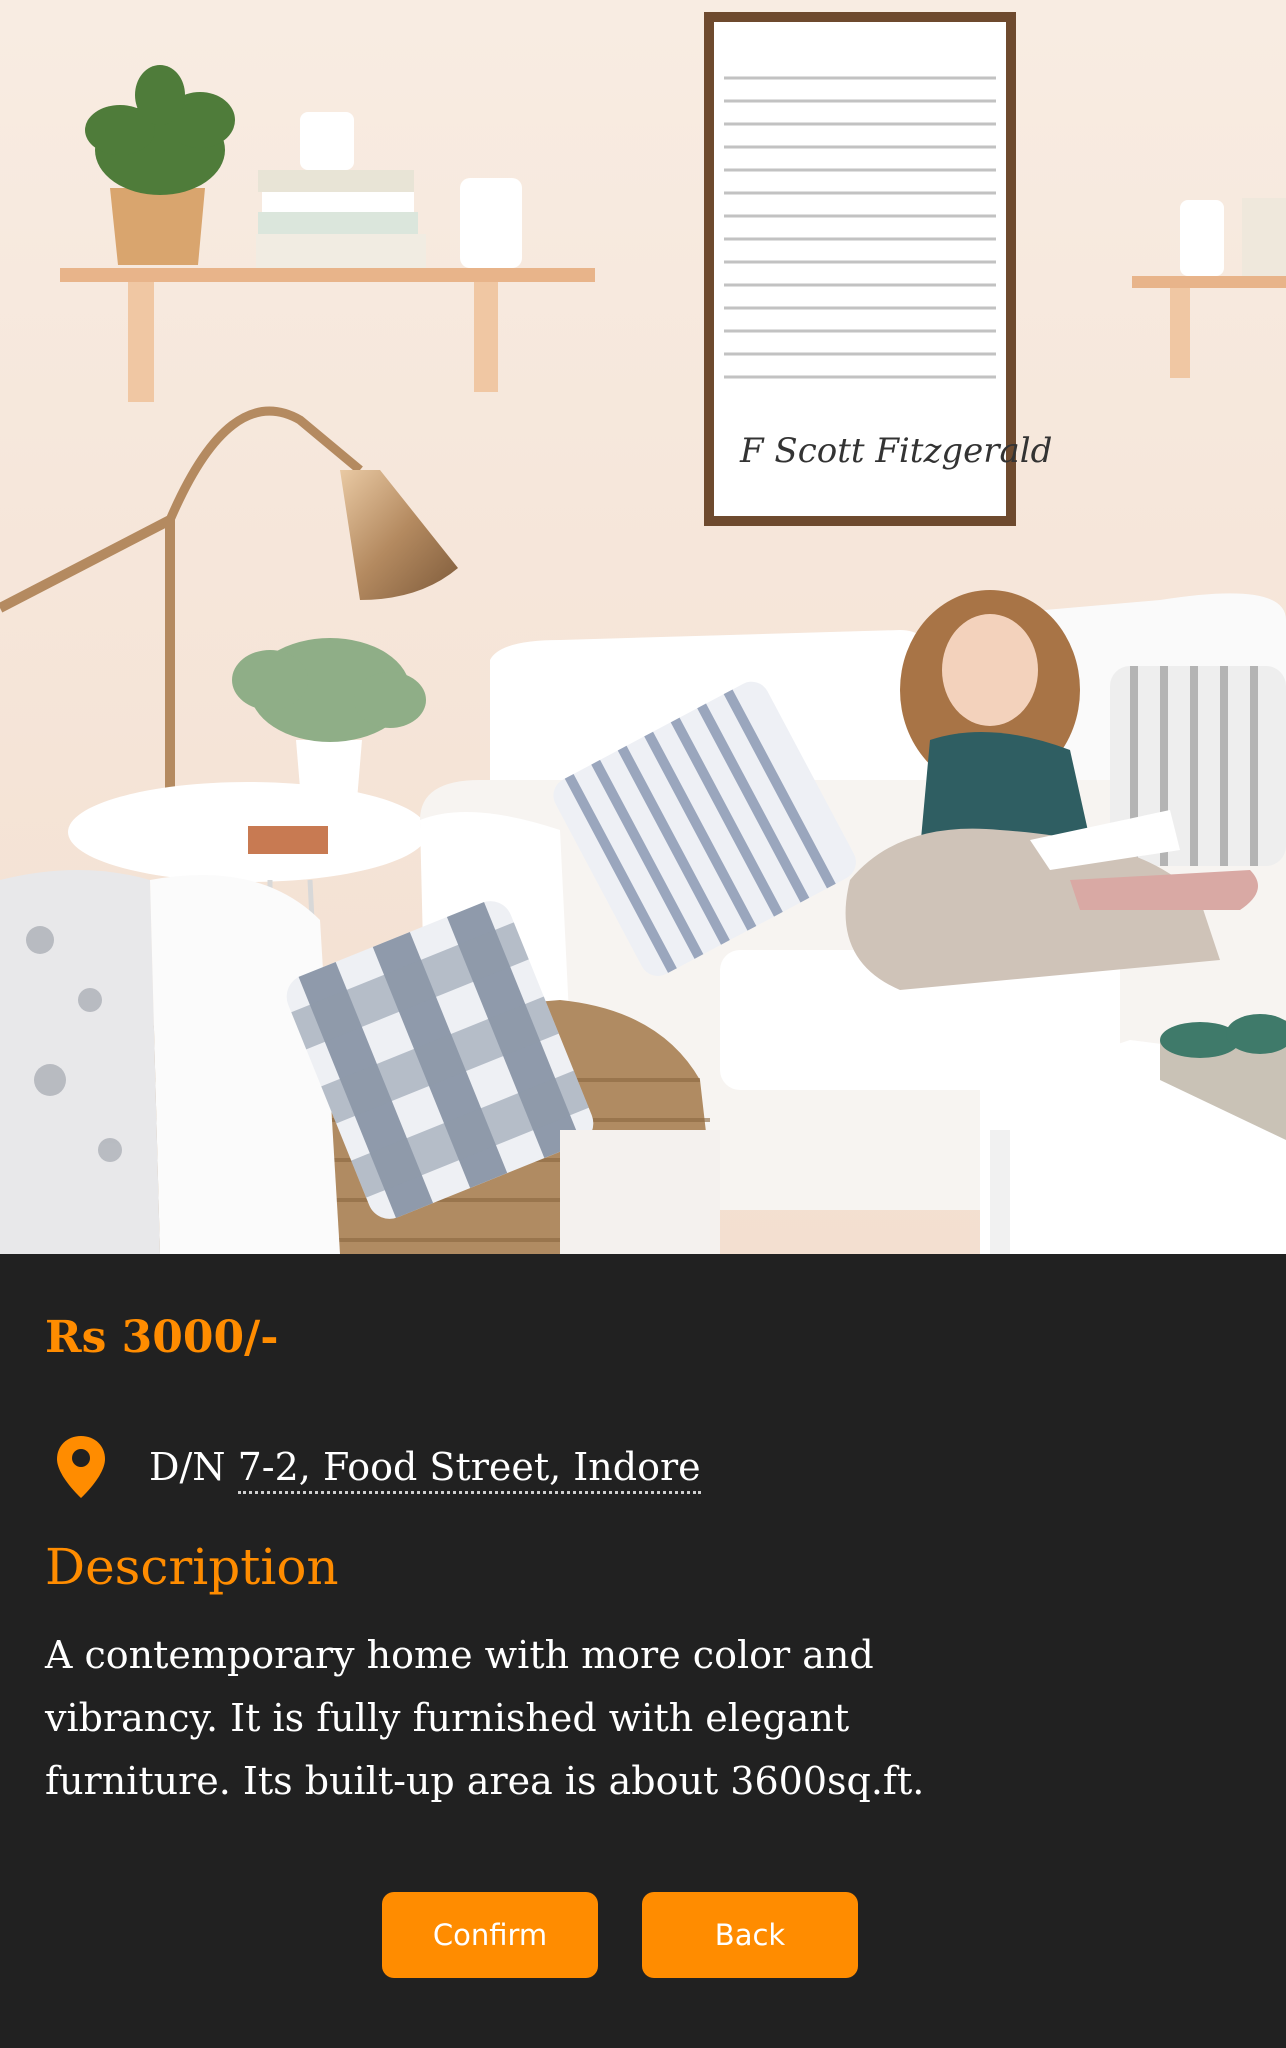  Describe the element at coordinates (81, 1467) in the screenshot. I see `map-pin-icon` at that location.